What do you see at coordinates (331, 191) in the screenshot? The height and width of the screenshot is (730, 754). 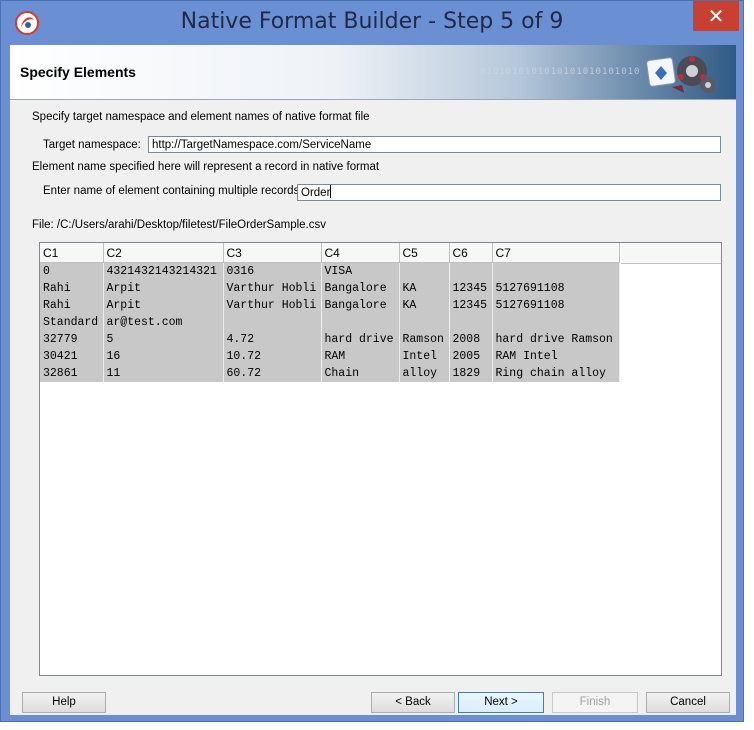 I see `text-cursor` at bounding box center [331, 191].